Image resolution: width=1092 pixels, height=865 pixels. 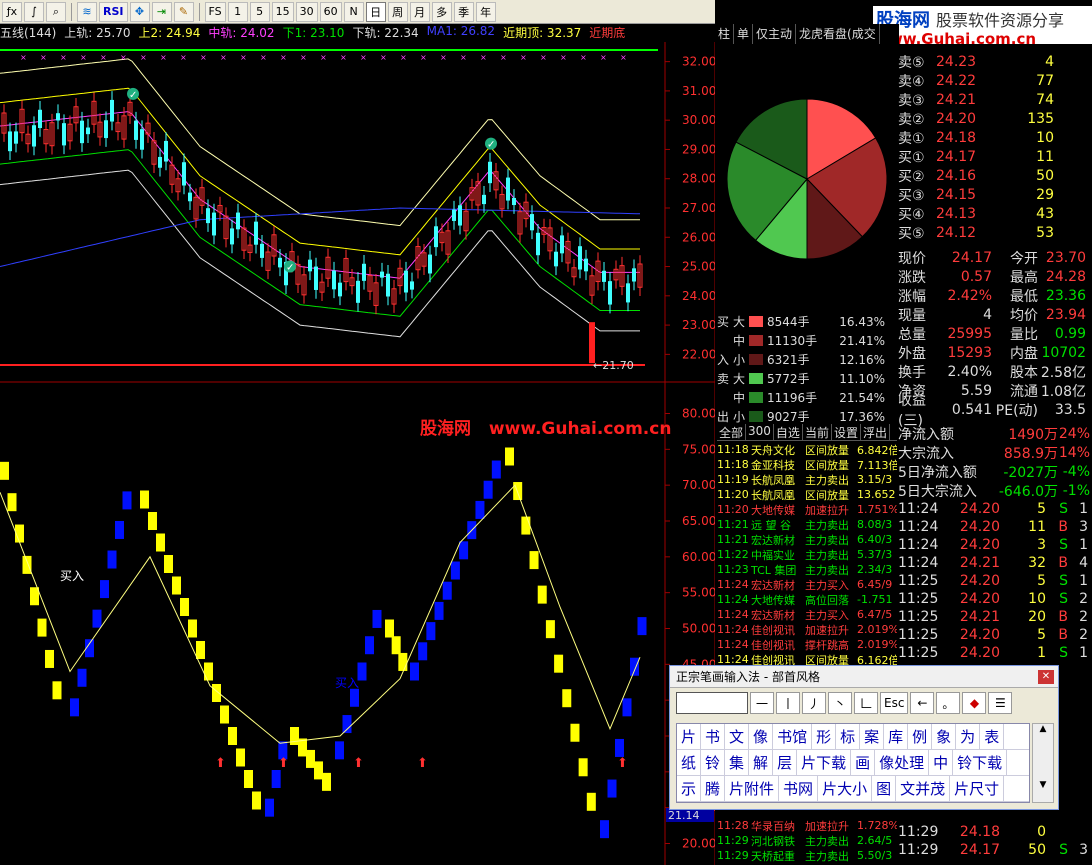 What do you see at coordinates (807, 554) in the screenshot?
I see `news-row: 11:22 中福实业 主力卖出 5.37/3` at bounding box center [807, 554].